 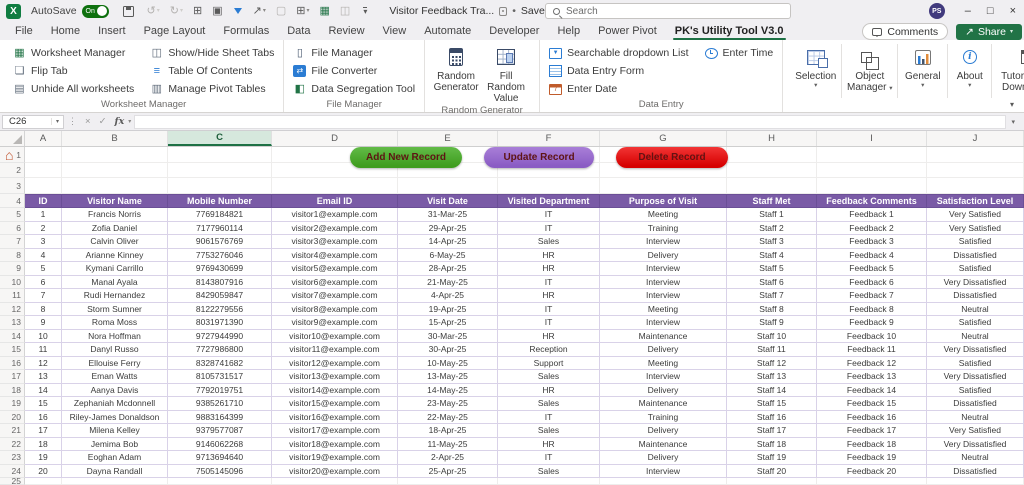 What do you see at coordinates (12, 201) in the screenshot?
I see `row-header-4: 4` at bounding box center [12, 201].